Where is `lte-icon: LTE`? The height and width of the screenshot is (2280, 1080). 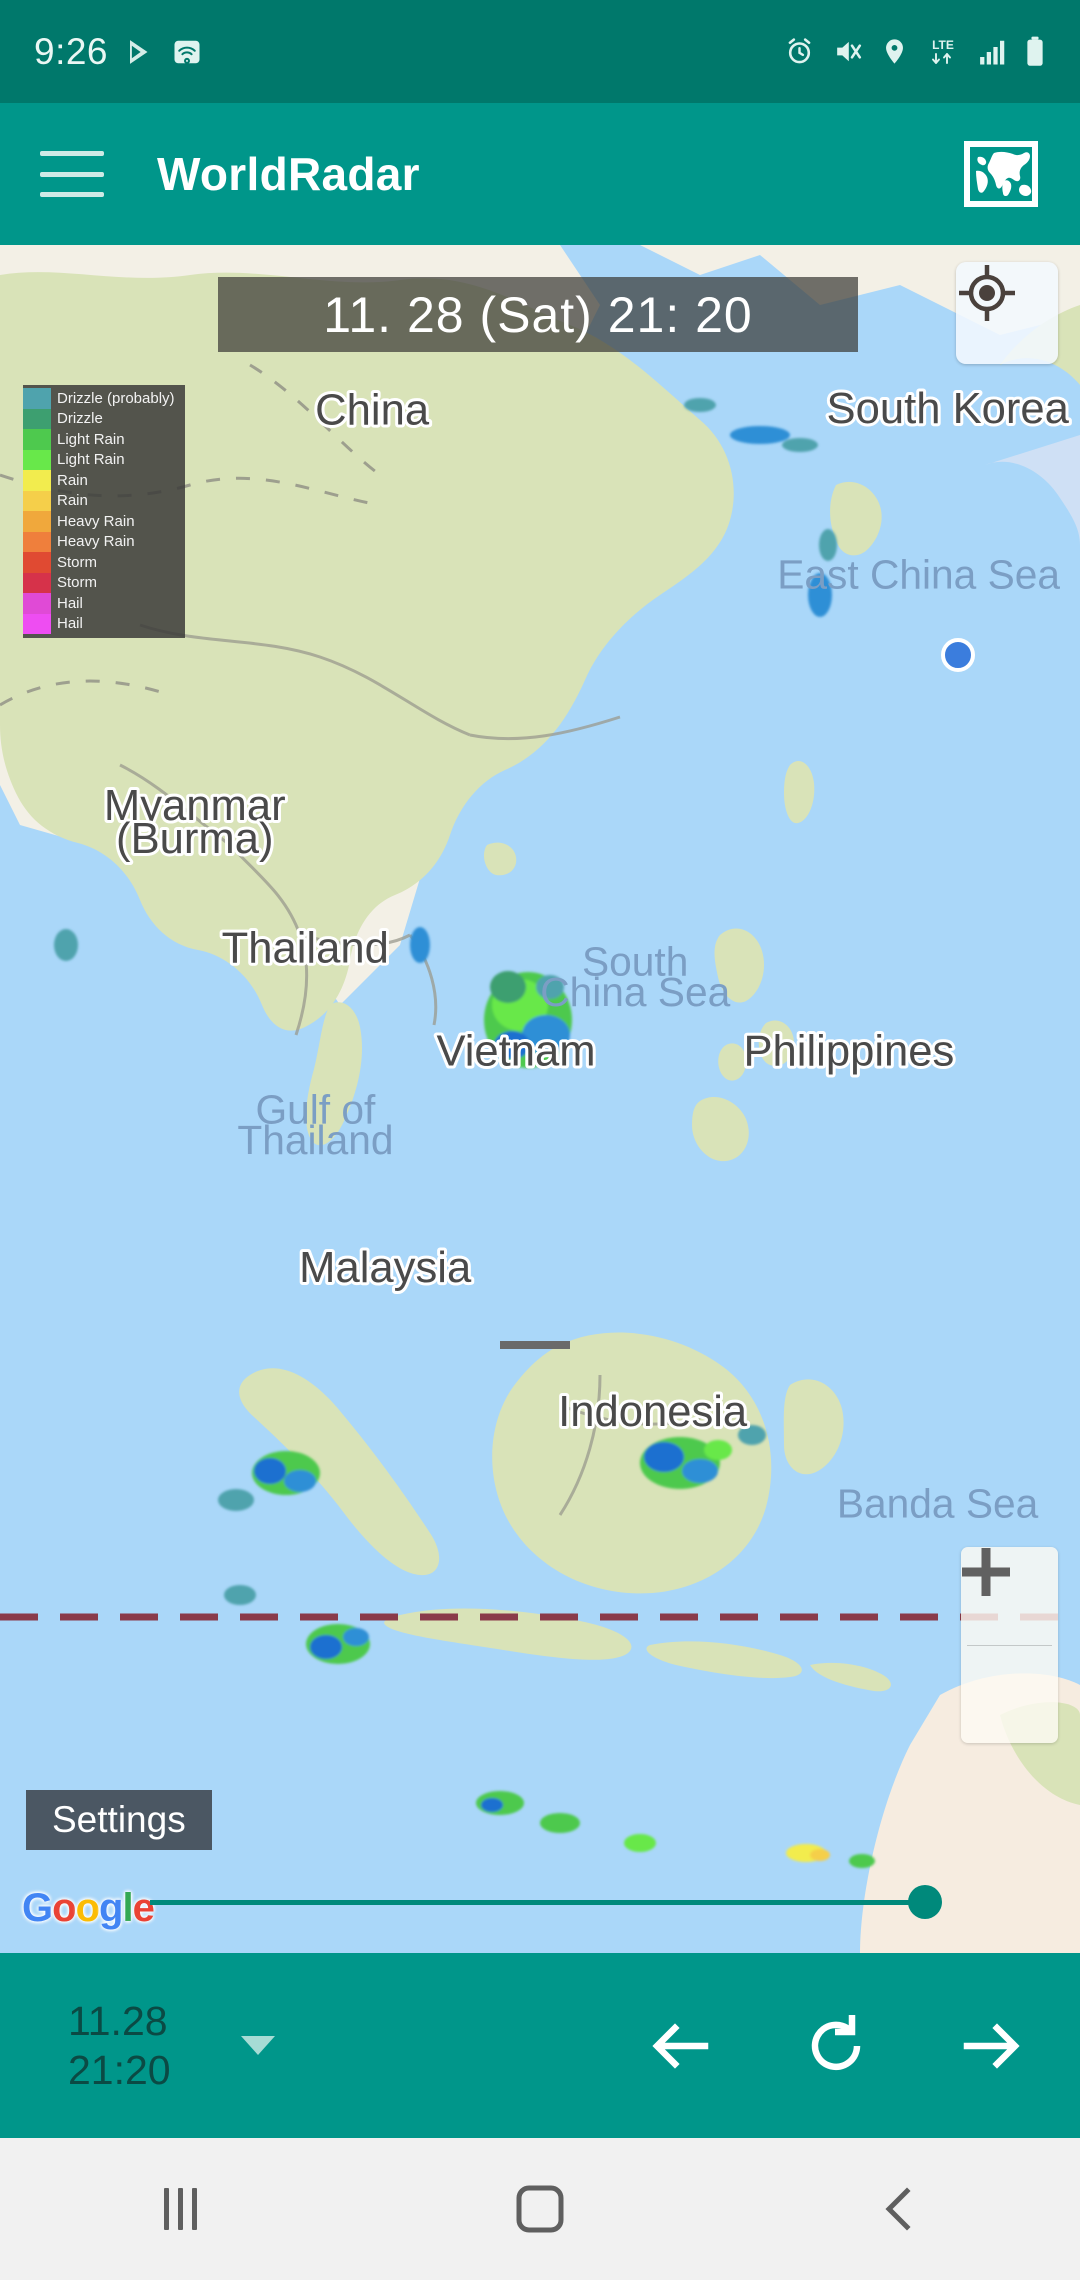 lte-icon: LTE is located at coordinates (943, 51).